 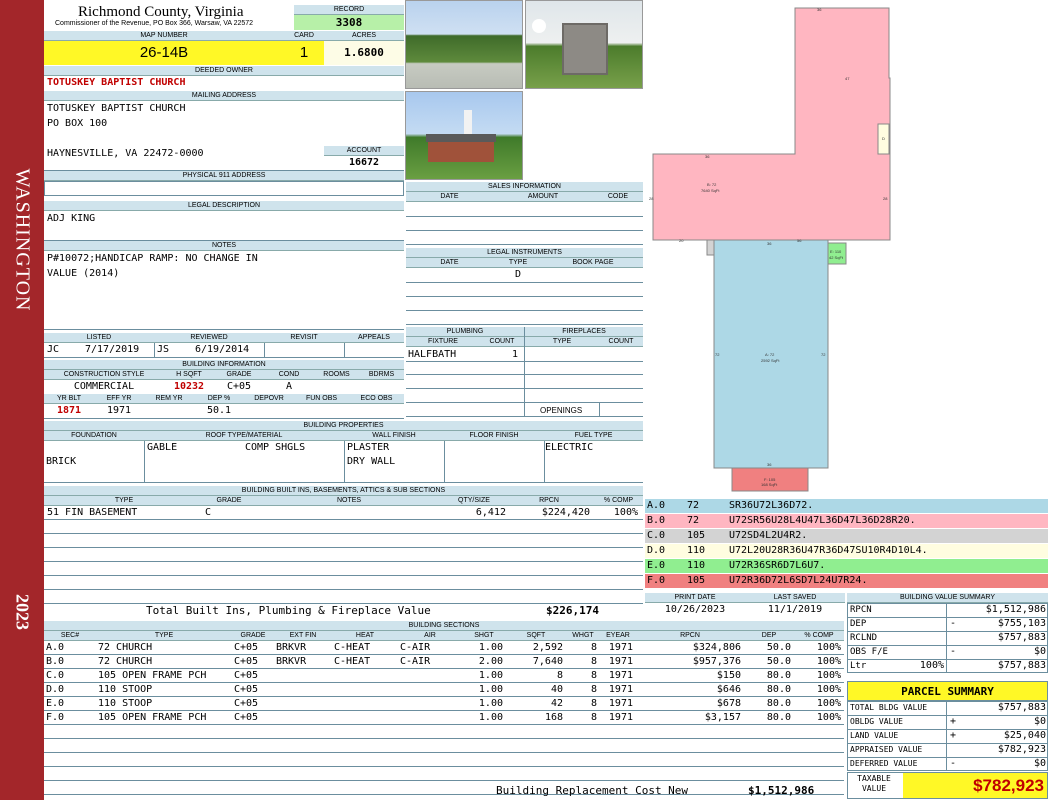 I want to click on bi-dep: 50.1, so click(x=219, y=410).